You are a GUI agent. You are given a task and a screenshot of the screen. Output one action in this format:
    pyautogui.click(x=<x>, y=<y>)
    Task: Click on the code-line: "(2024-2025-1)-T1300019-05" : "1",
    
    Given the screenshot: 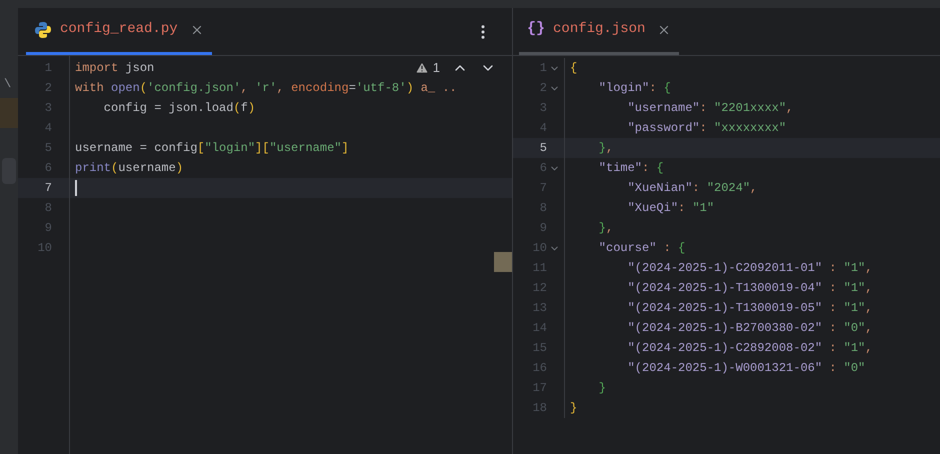 What is the action you would take?
    pyautogui.click(x=749, y=308)
    